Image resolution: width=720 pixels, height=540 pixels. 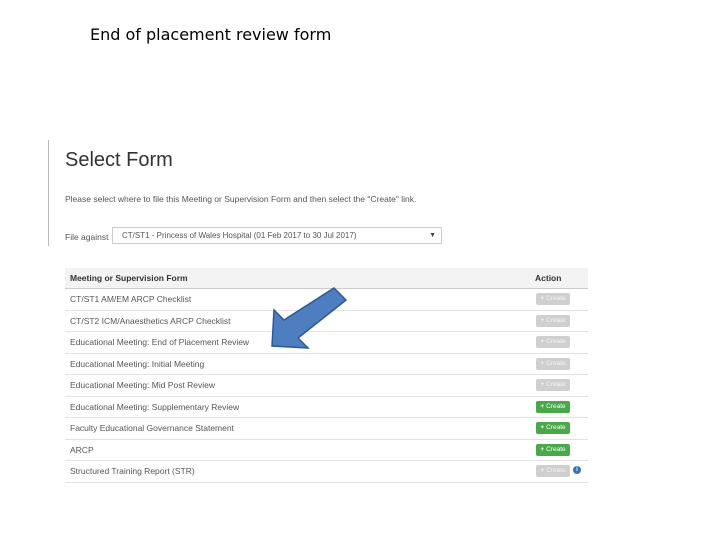 I want to click on table-row: Structured Training Report (STR) + Create i, so click(x=326, y=472).